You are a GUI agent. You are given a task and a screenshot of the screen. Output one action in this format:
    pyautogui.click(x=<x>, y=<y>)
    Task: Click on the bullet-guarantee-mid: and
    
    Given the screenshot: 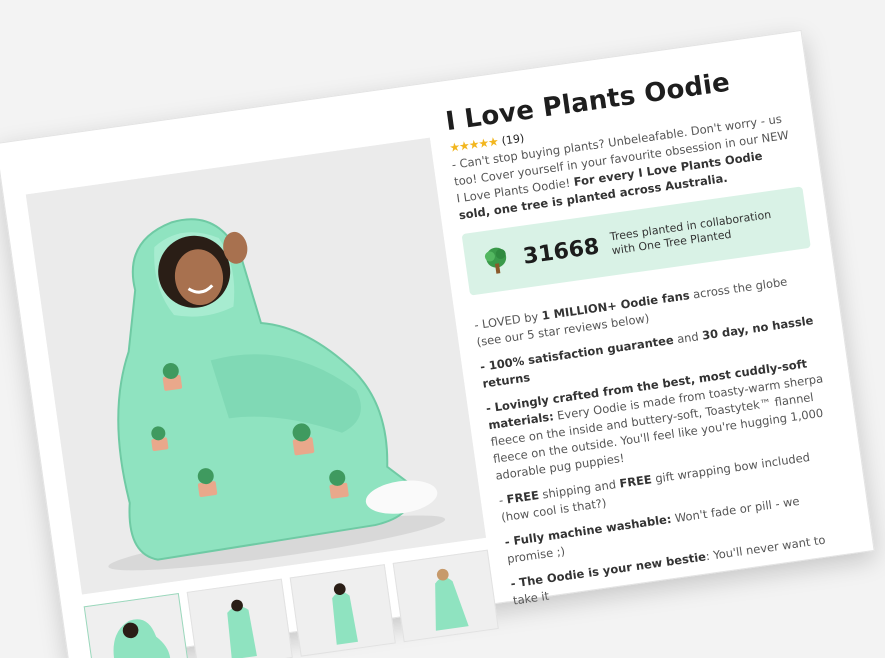 What is the action you would take?
    pyautogui.click(x=688, y=337)
    